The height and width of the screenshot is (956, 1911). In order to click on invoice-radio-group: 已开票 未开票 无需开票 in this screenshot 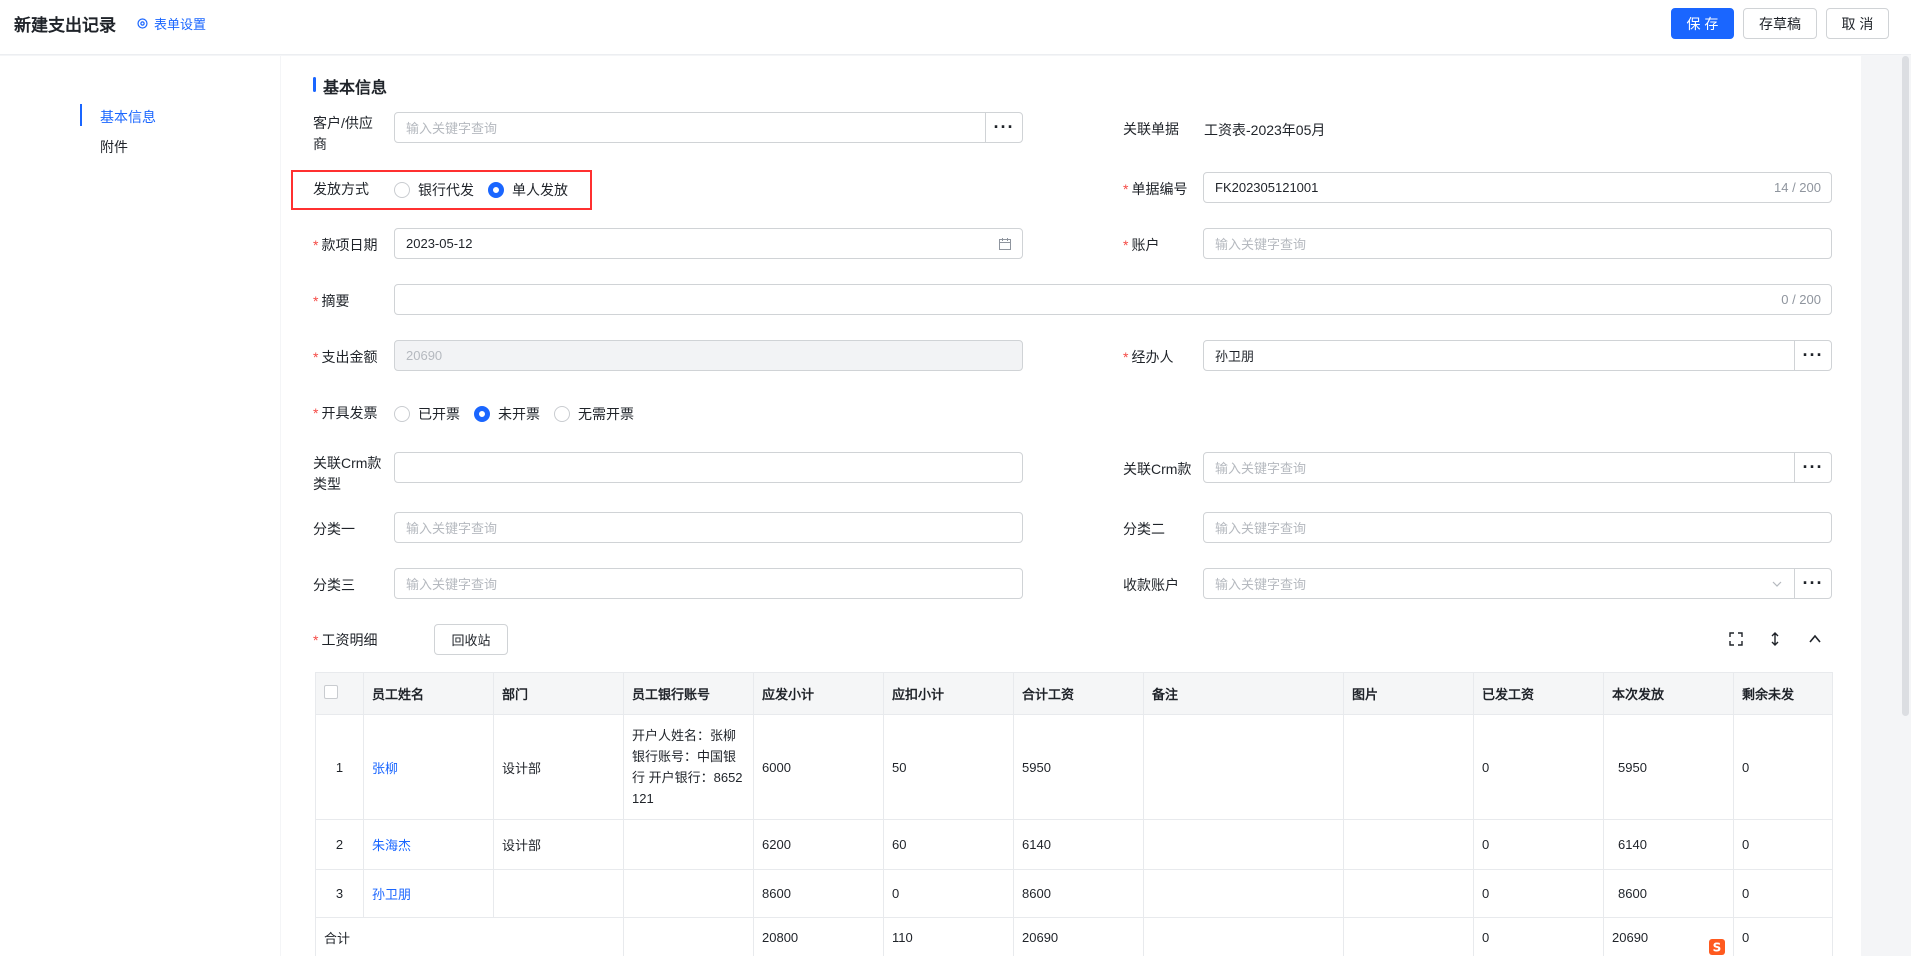, I will do `click(514, 414)`.